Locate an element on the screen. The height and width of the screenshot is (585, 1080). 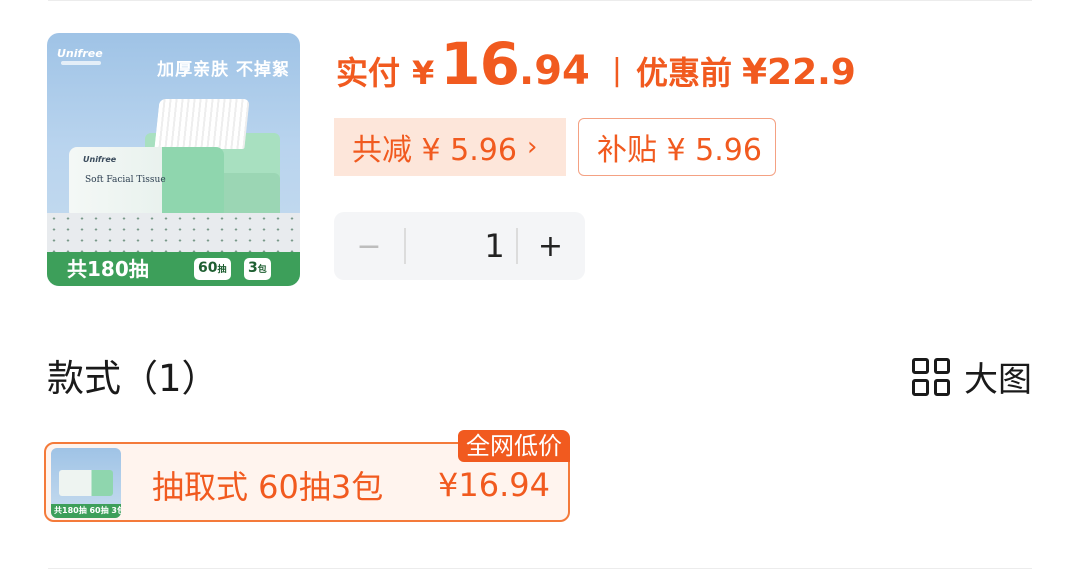
variant-thumbnail: 共180抽 60抽 3包 is located at coordinates (86, 483).